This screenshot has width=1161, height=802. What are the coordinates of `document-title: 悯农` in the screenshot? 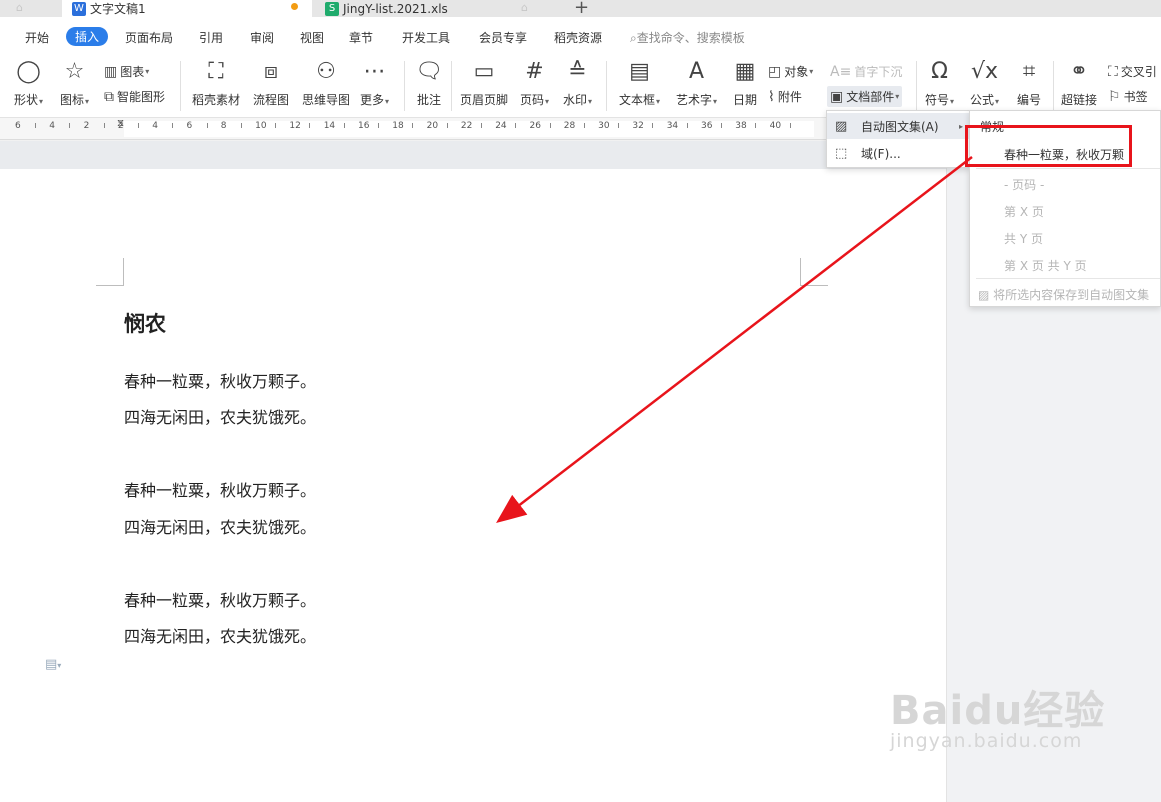 It's located at (145, 323).